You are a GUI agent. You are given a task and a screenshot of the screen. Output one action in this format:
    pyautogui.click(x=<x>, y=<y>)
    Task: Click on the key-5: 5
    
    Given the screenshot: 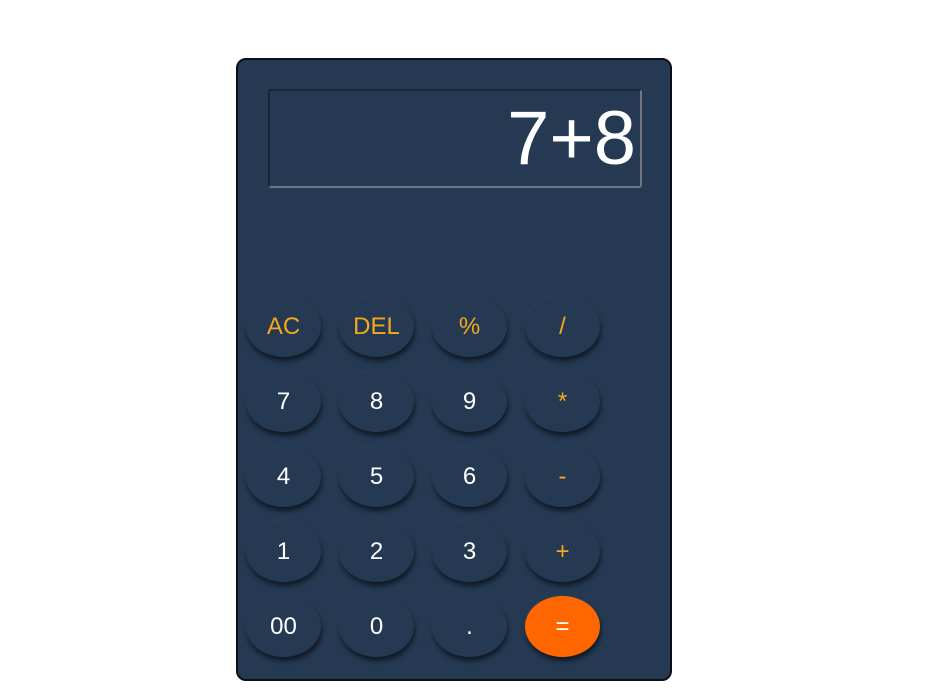 What is the action you would take?
    pyautogui.click(x=376, y=476)
    